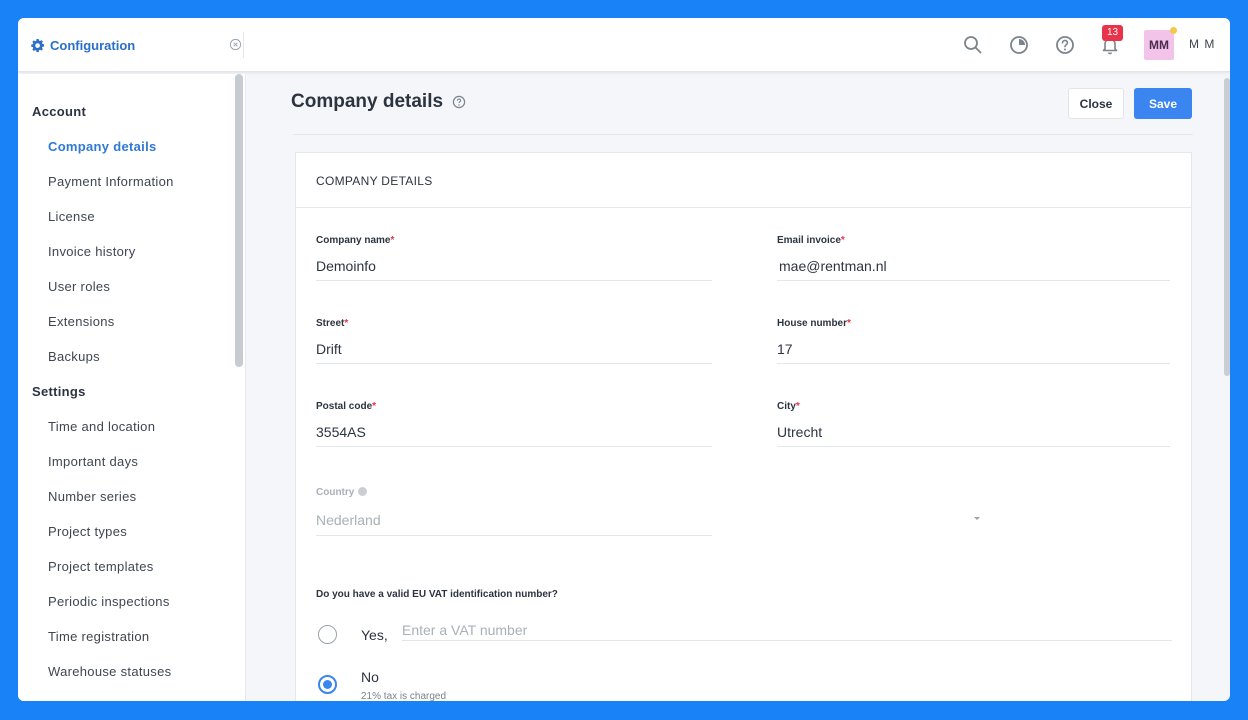  I want to click on company-name-label: Company name*, so click(355, 240).